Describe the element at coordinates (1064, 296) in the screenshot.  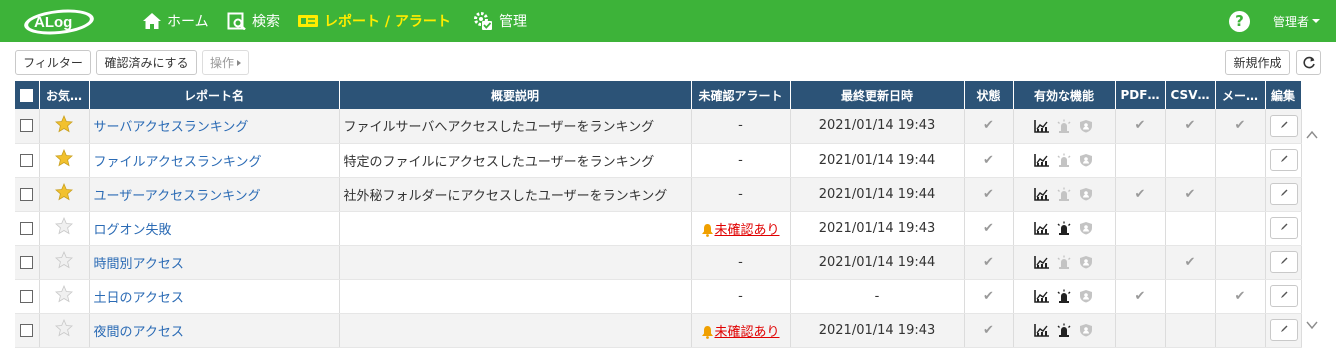
I see `feature-icons` at that location.